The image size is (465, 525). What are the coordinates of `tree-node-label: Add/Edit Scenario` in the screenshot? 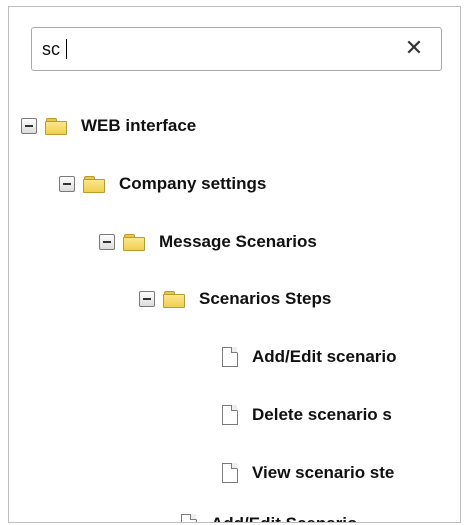 It's located at (284, 518).